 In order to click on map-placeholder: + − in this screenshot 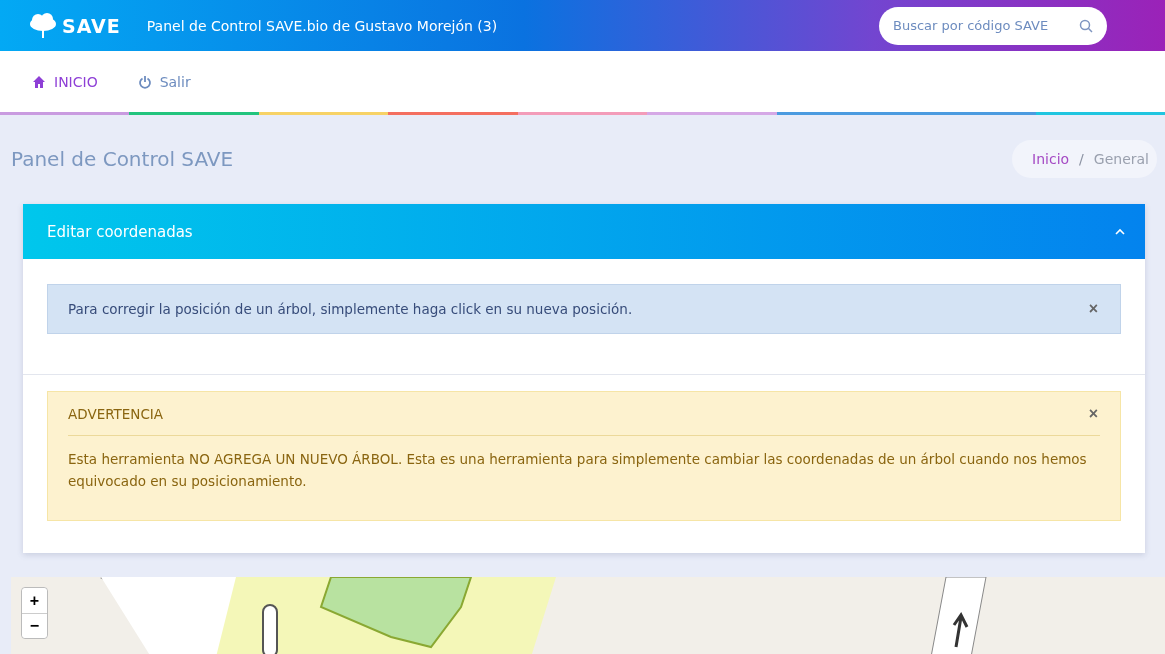, I will do `click(588, 615)`.